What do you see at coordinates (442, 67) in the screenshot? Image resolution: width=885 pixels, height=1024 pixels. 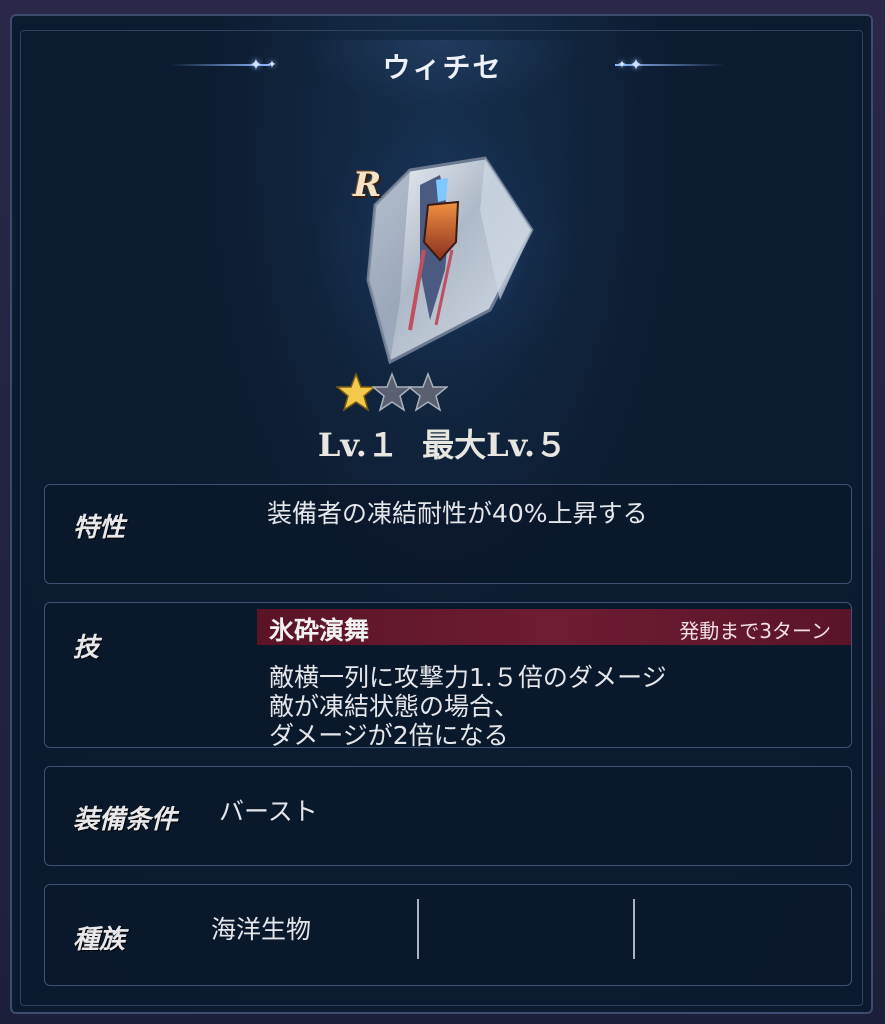 I see `item-title: ウィチセ` at bounding box center [442, 67].